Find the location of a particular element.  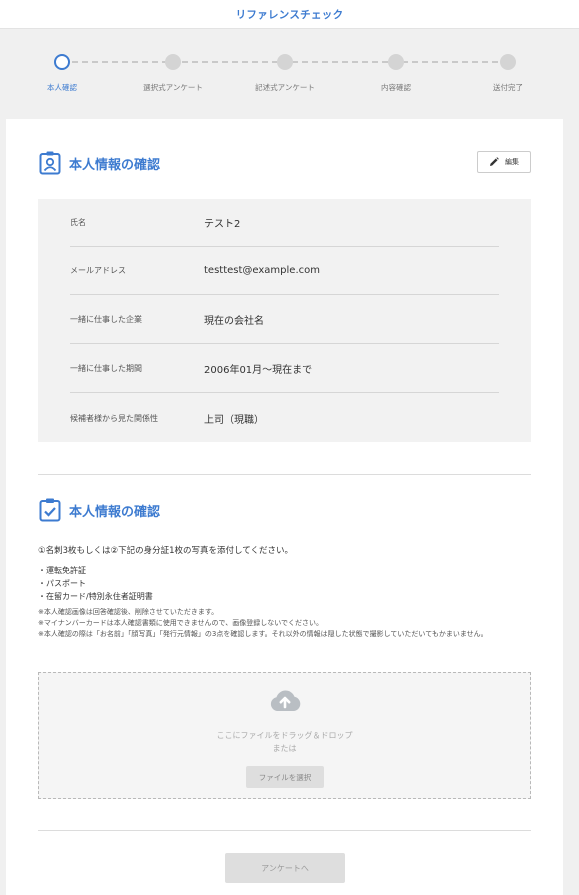

pencil-icon is located at coordinates (494, 162).